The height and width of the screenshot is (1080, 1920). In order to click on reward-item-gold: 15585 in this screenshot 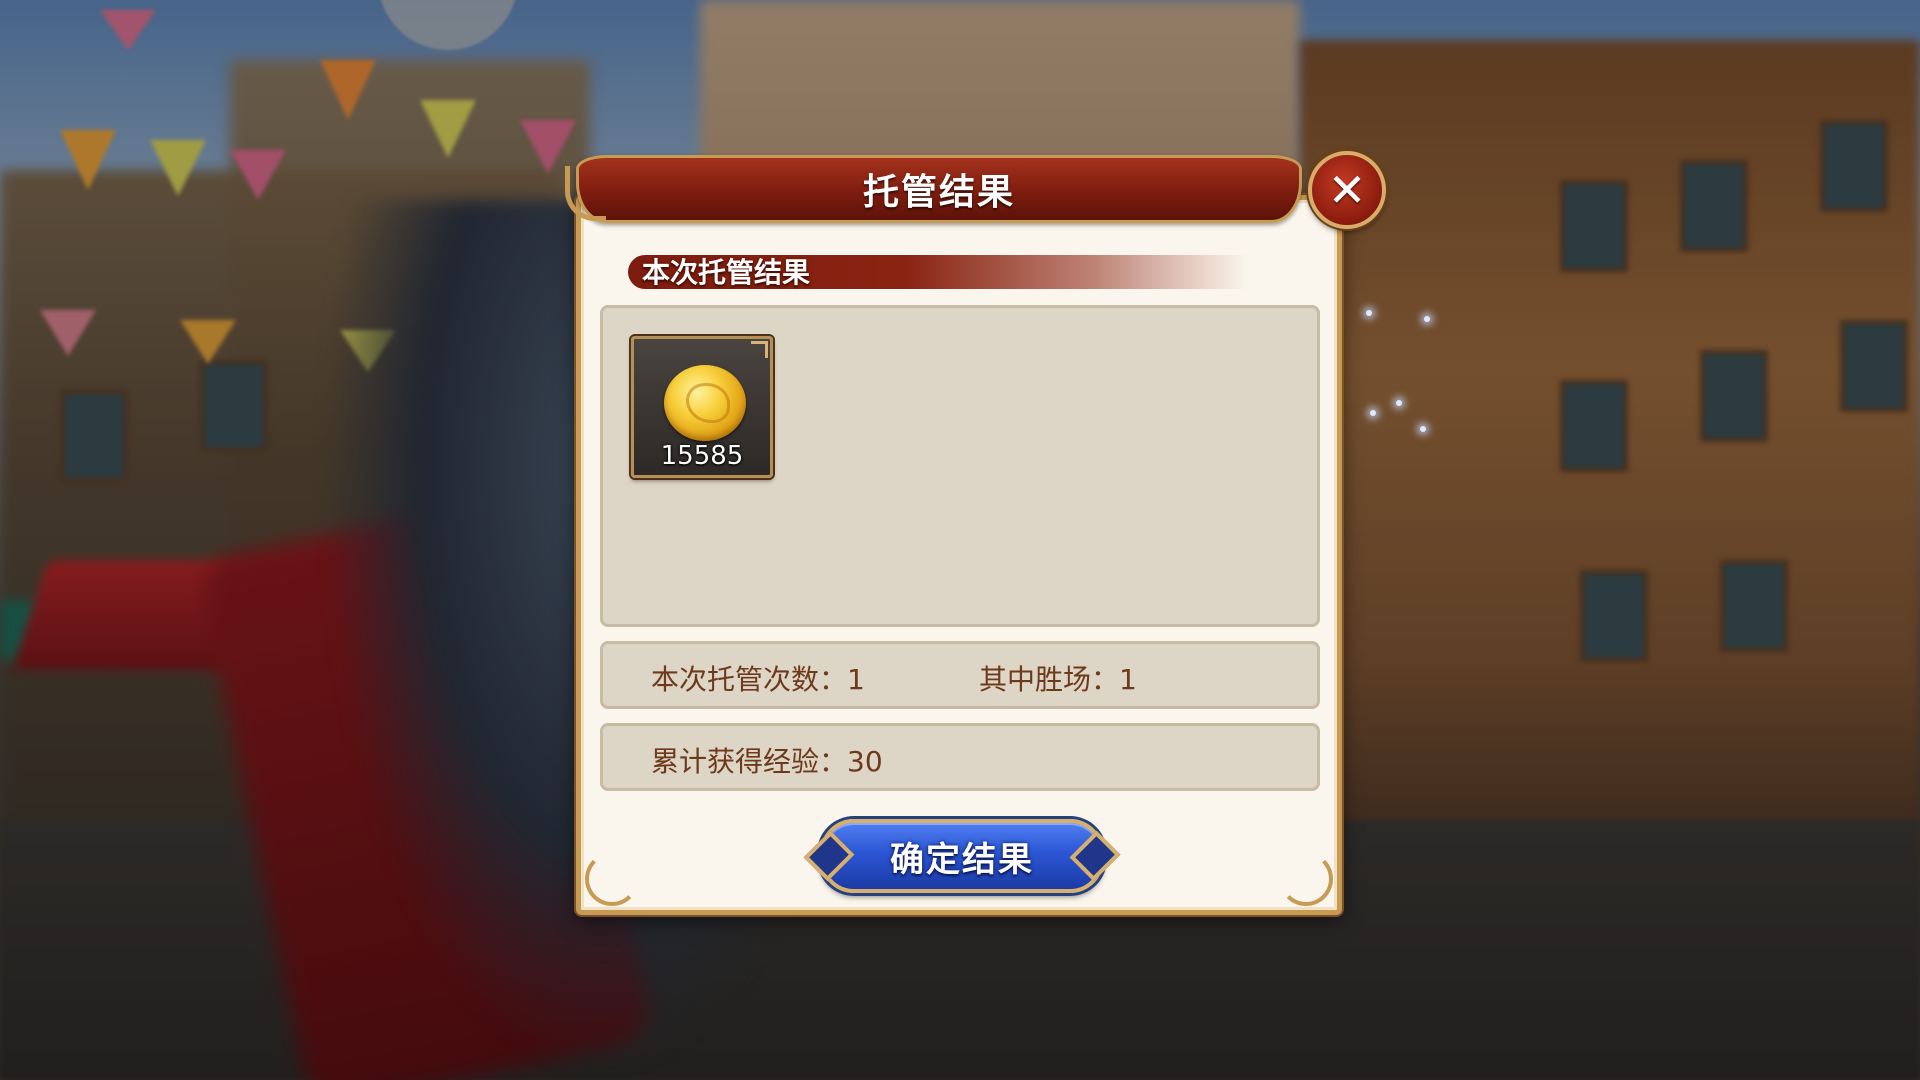, I will do `click(702, 407)`.